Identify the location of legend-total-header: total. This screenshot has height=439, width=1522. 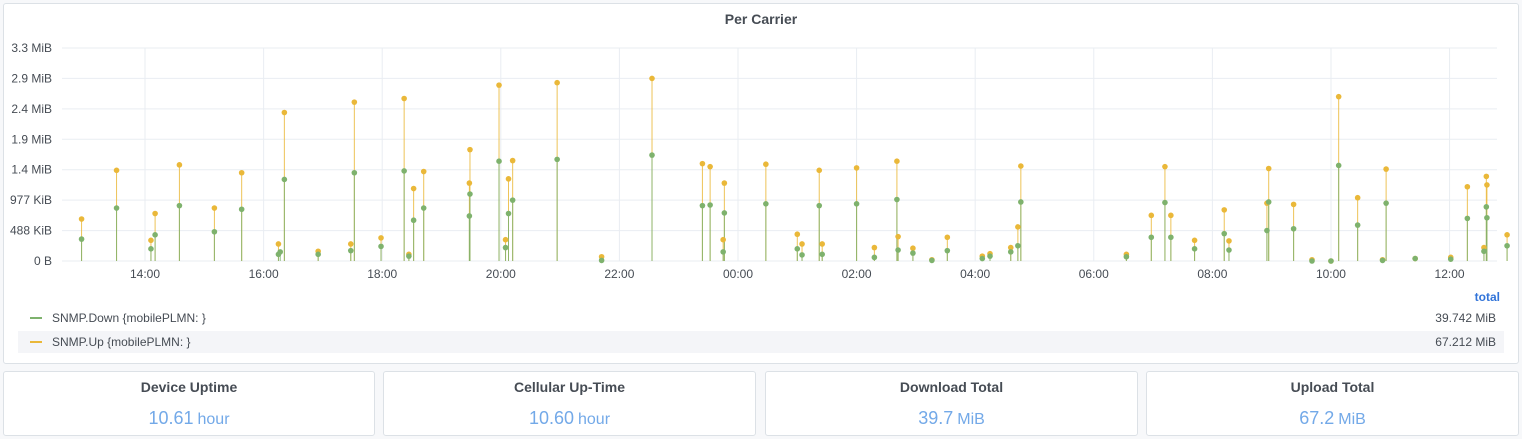
(1487, 297).